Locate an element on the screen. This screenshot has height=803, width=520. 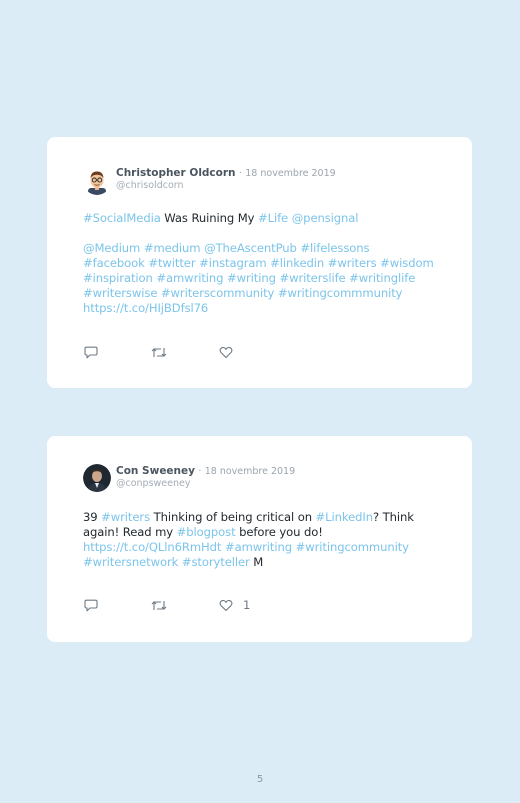
tweet-text-segment: again! Read my is located at coordinates (130, 532).